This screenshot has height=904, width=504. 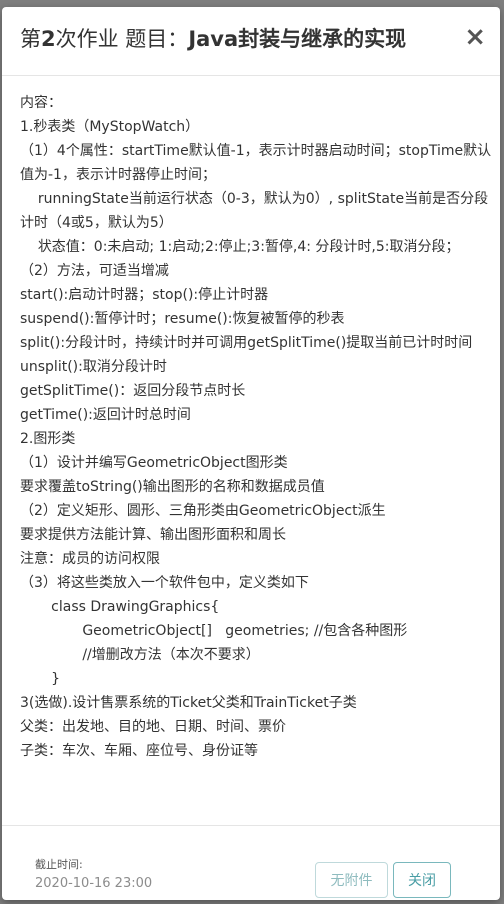 I want to click on content-line: start():启动计时器；stop():停止计时器, so click(x=144, y=295).